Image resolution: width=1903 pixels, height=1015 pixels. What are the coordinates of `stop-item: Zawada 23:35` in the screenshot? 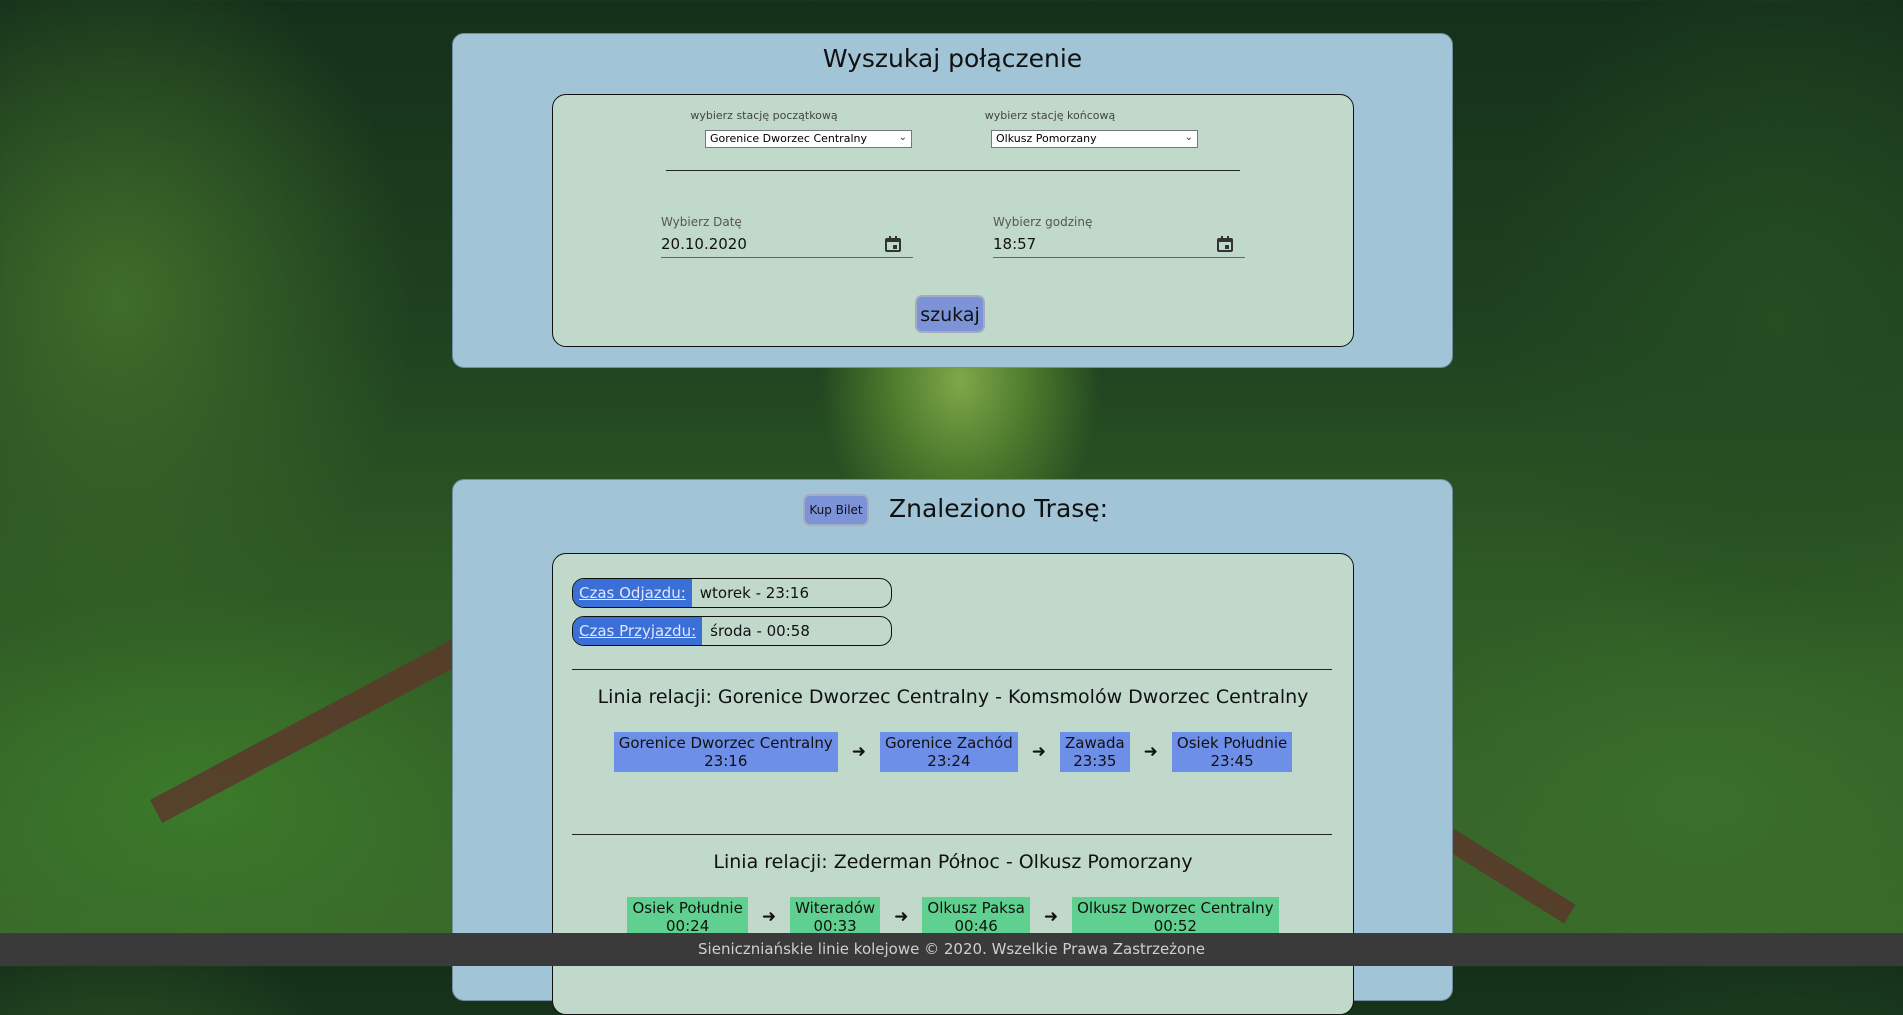 It's located at (1095, 752).